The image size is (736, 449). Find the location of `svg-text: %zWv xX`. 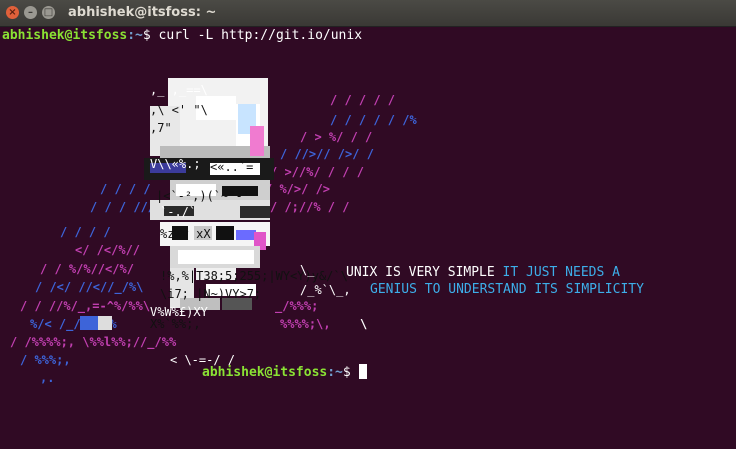

svg-text: %zWv xX is located at coordinates (185, 234).